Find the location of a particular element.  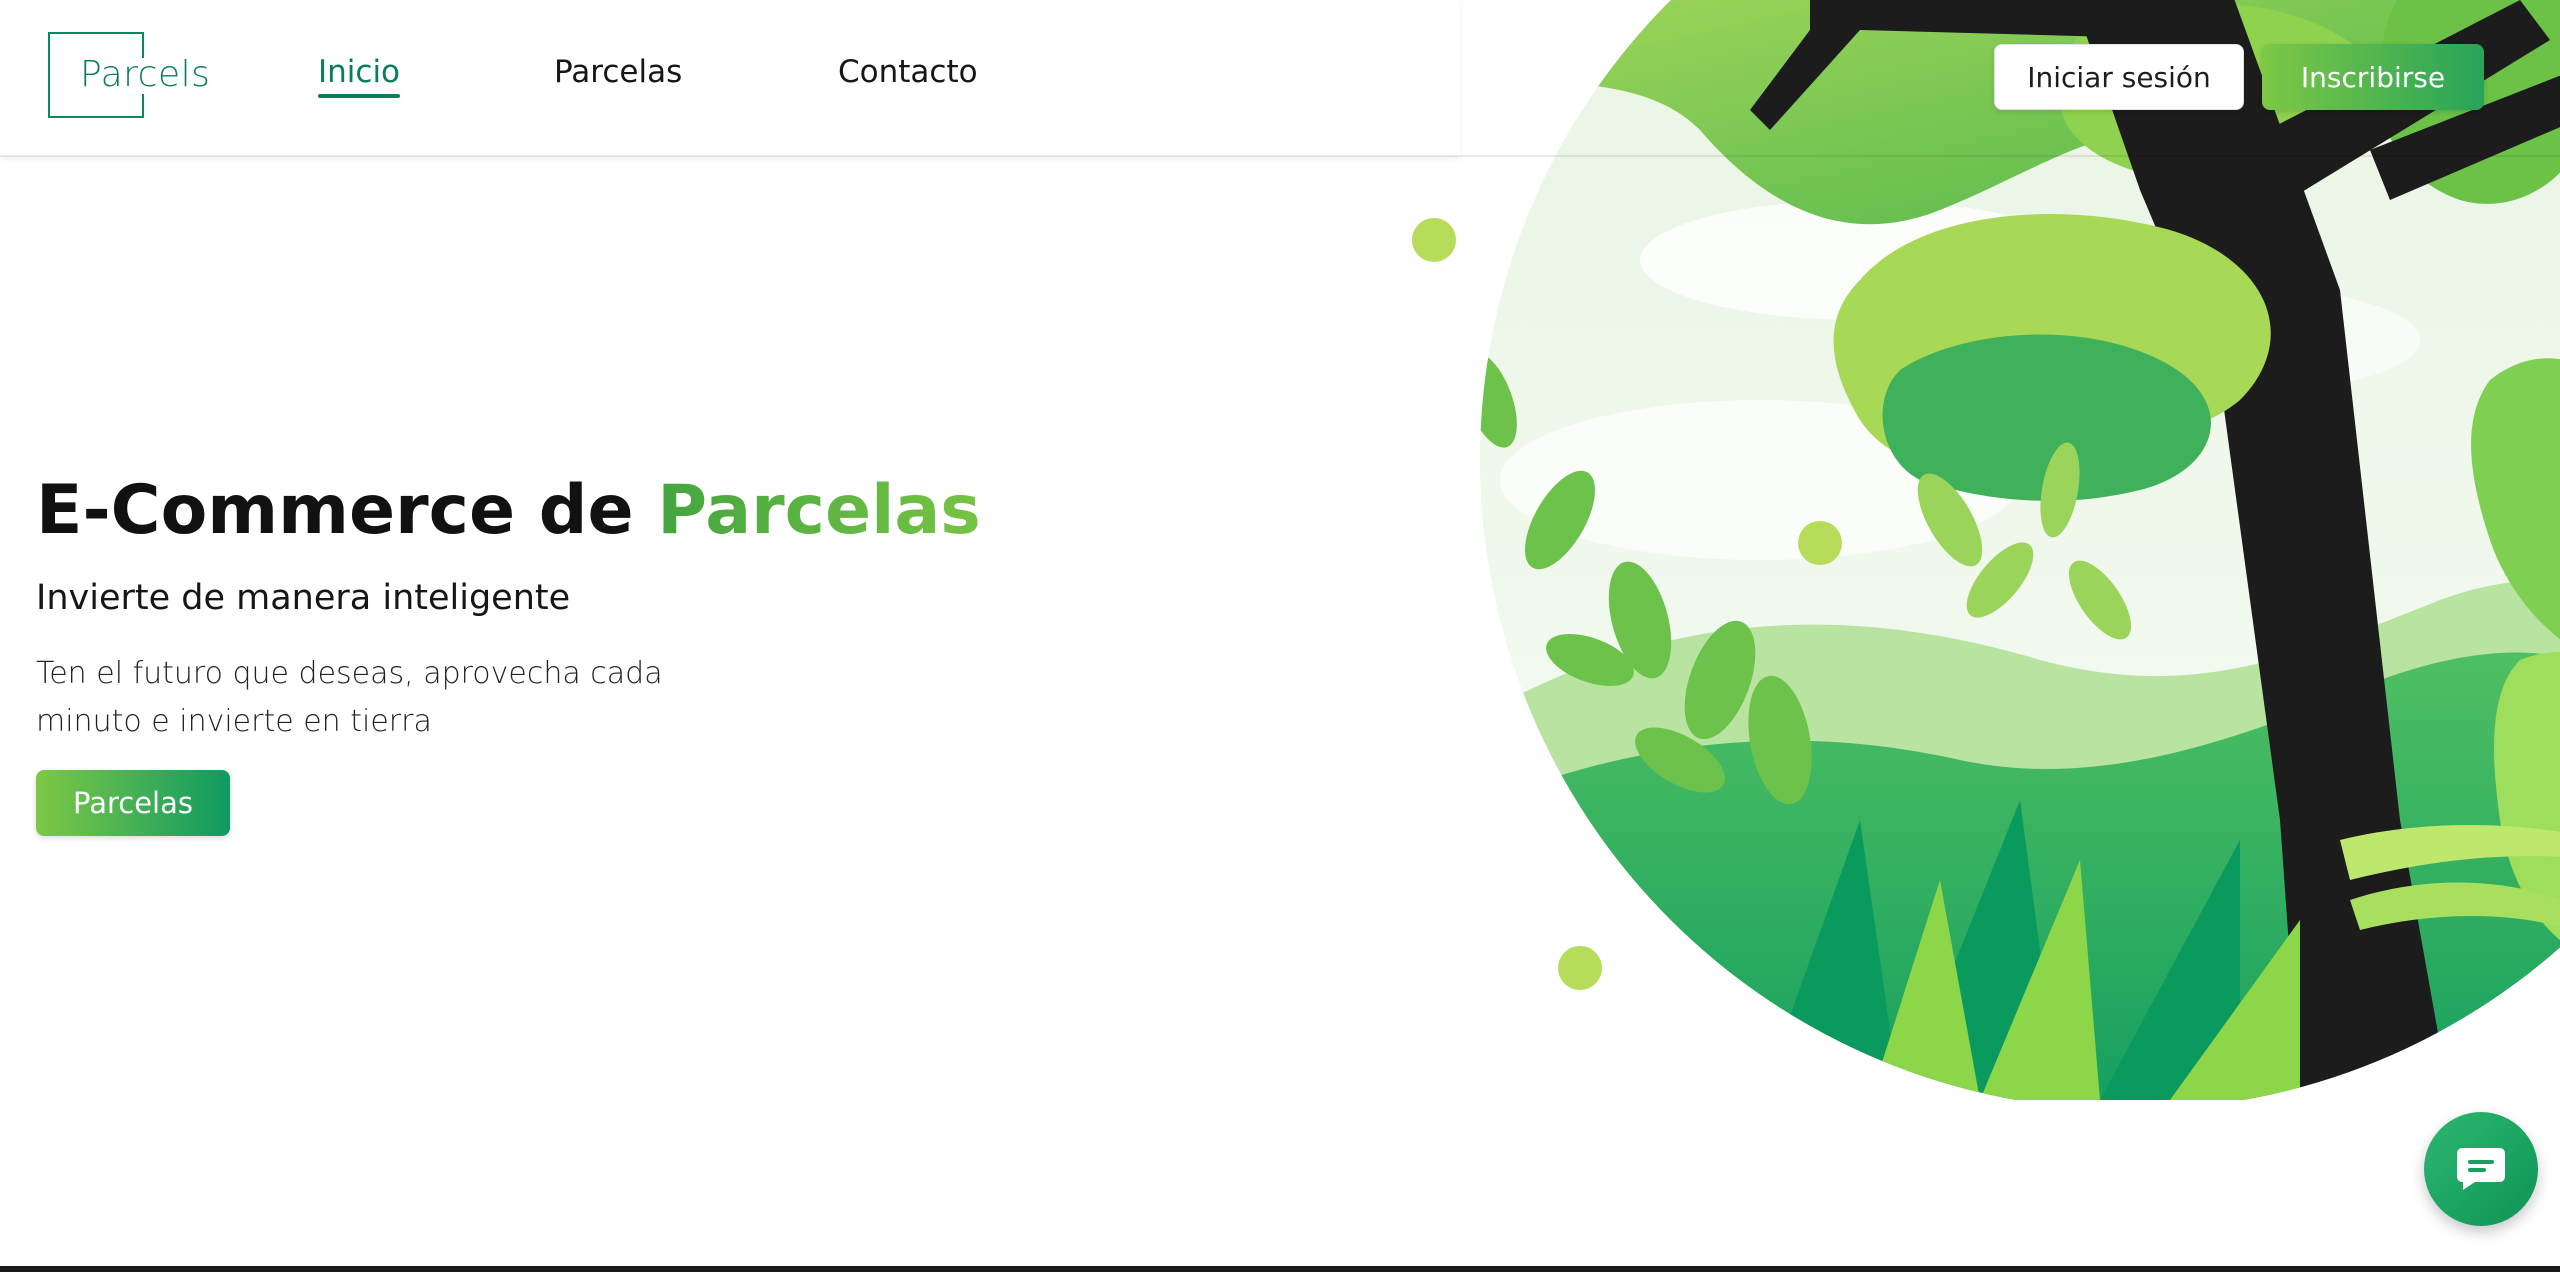

hero-title: E-Commerce de Parcelas is located at coordinates (636, 511).